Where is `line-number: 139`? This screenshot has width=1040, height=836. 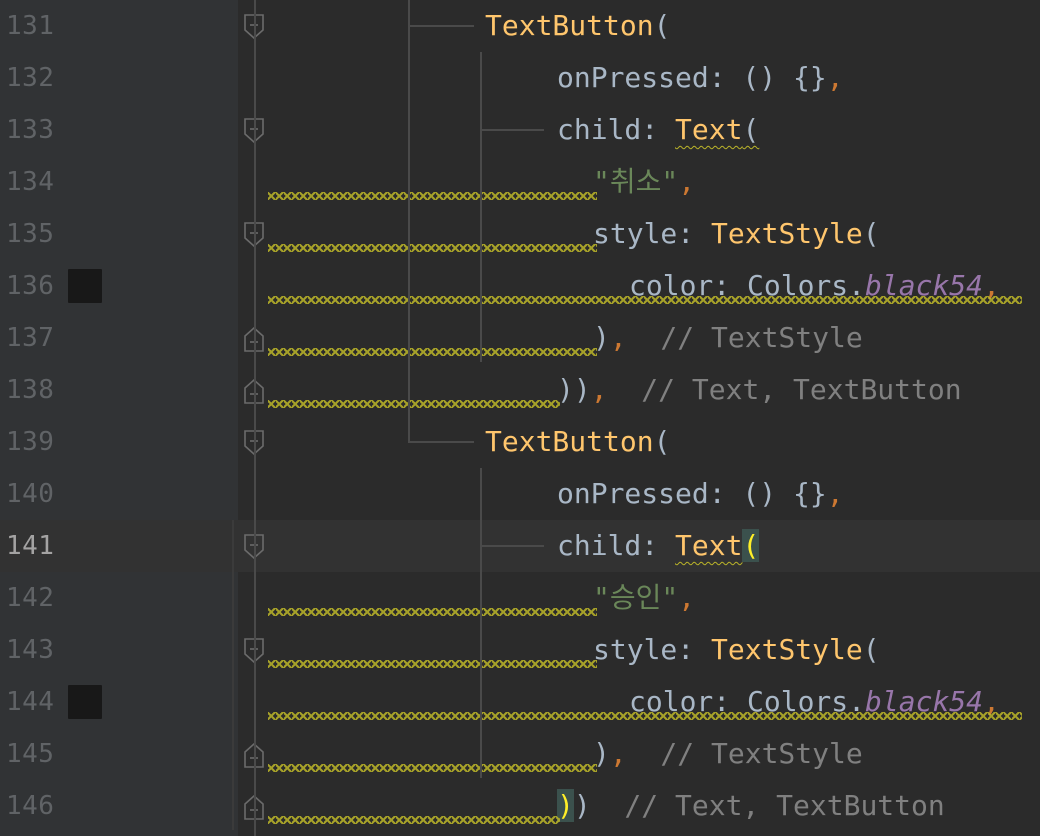 line-number: 139 is located at coordinates (30, 442).